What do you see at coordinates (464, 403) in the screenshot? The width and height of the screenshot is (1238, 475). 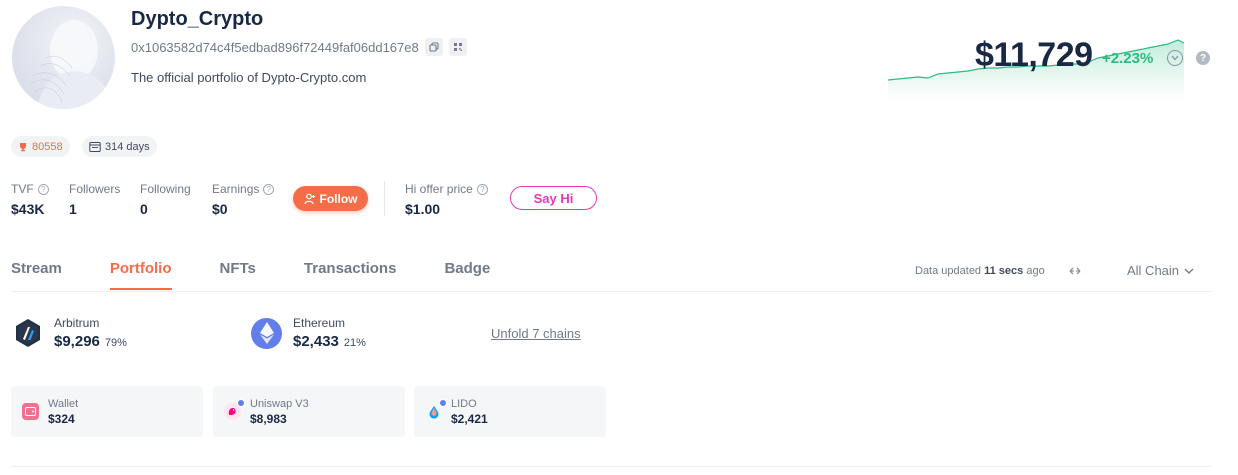 I see `protocol-name: LIDO` at bounding box center [464, 403].